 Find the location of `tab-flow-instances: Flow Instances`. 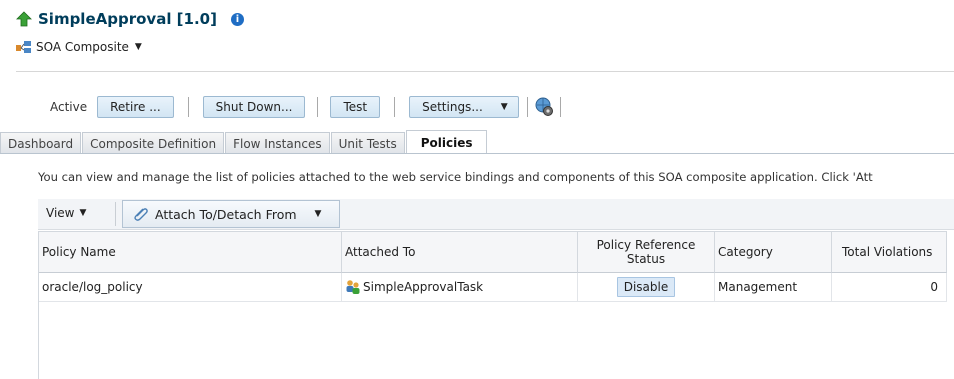

tab-flow-instances: Flow Instances is located at coordinates (277, 143).